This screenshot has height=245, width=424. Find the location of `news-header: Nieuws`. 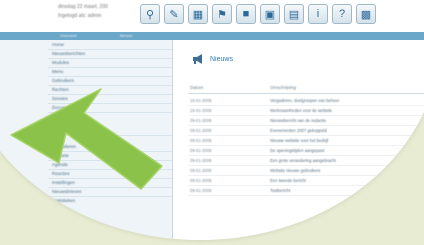

news-header: Nieuws is located at coordinates (212, 59).